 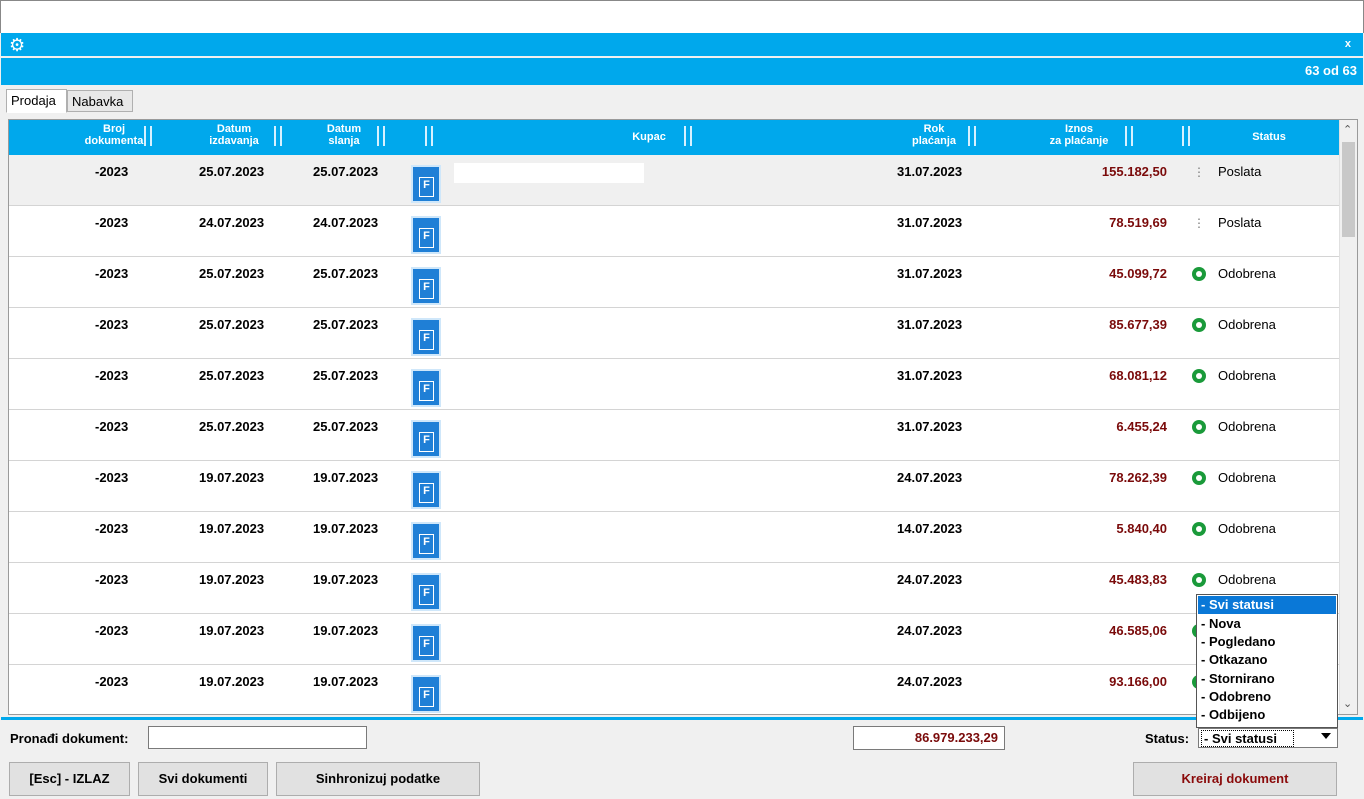 What do you see at coordinates (1235, 779) in the screenshot?
I see `create-document-button: Kreiraj dokument` at bounding box center [1235, 779].